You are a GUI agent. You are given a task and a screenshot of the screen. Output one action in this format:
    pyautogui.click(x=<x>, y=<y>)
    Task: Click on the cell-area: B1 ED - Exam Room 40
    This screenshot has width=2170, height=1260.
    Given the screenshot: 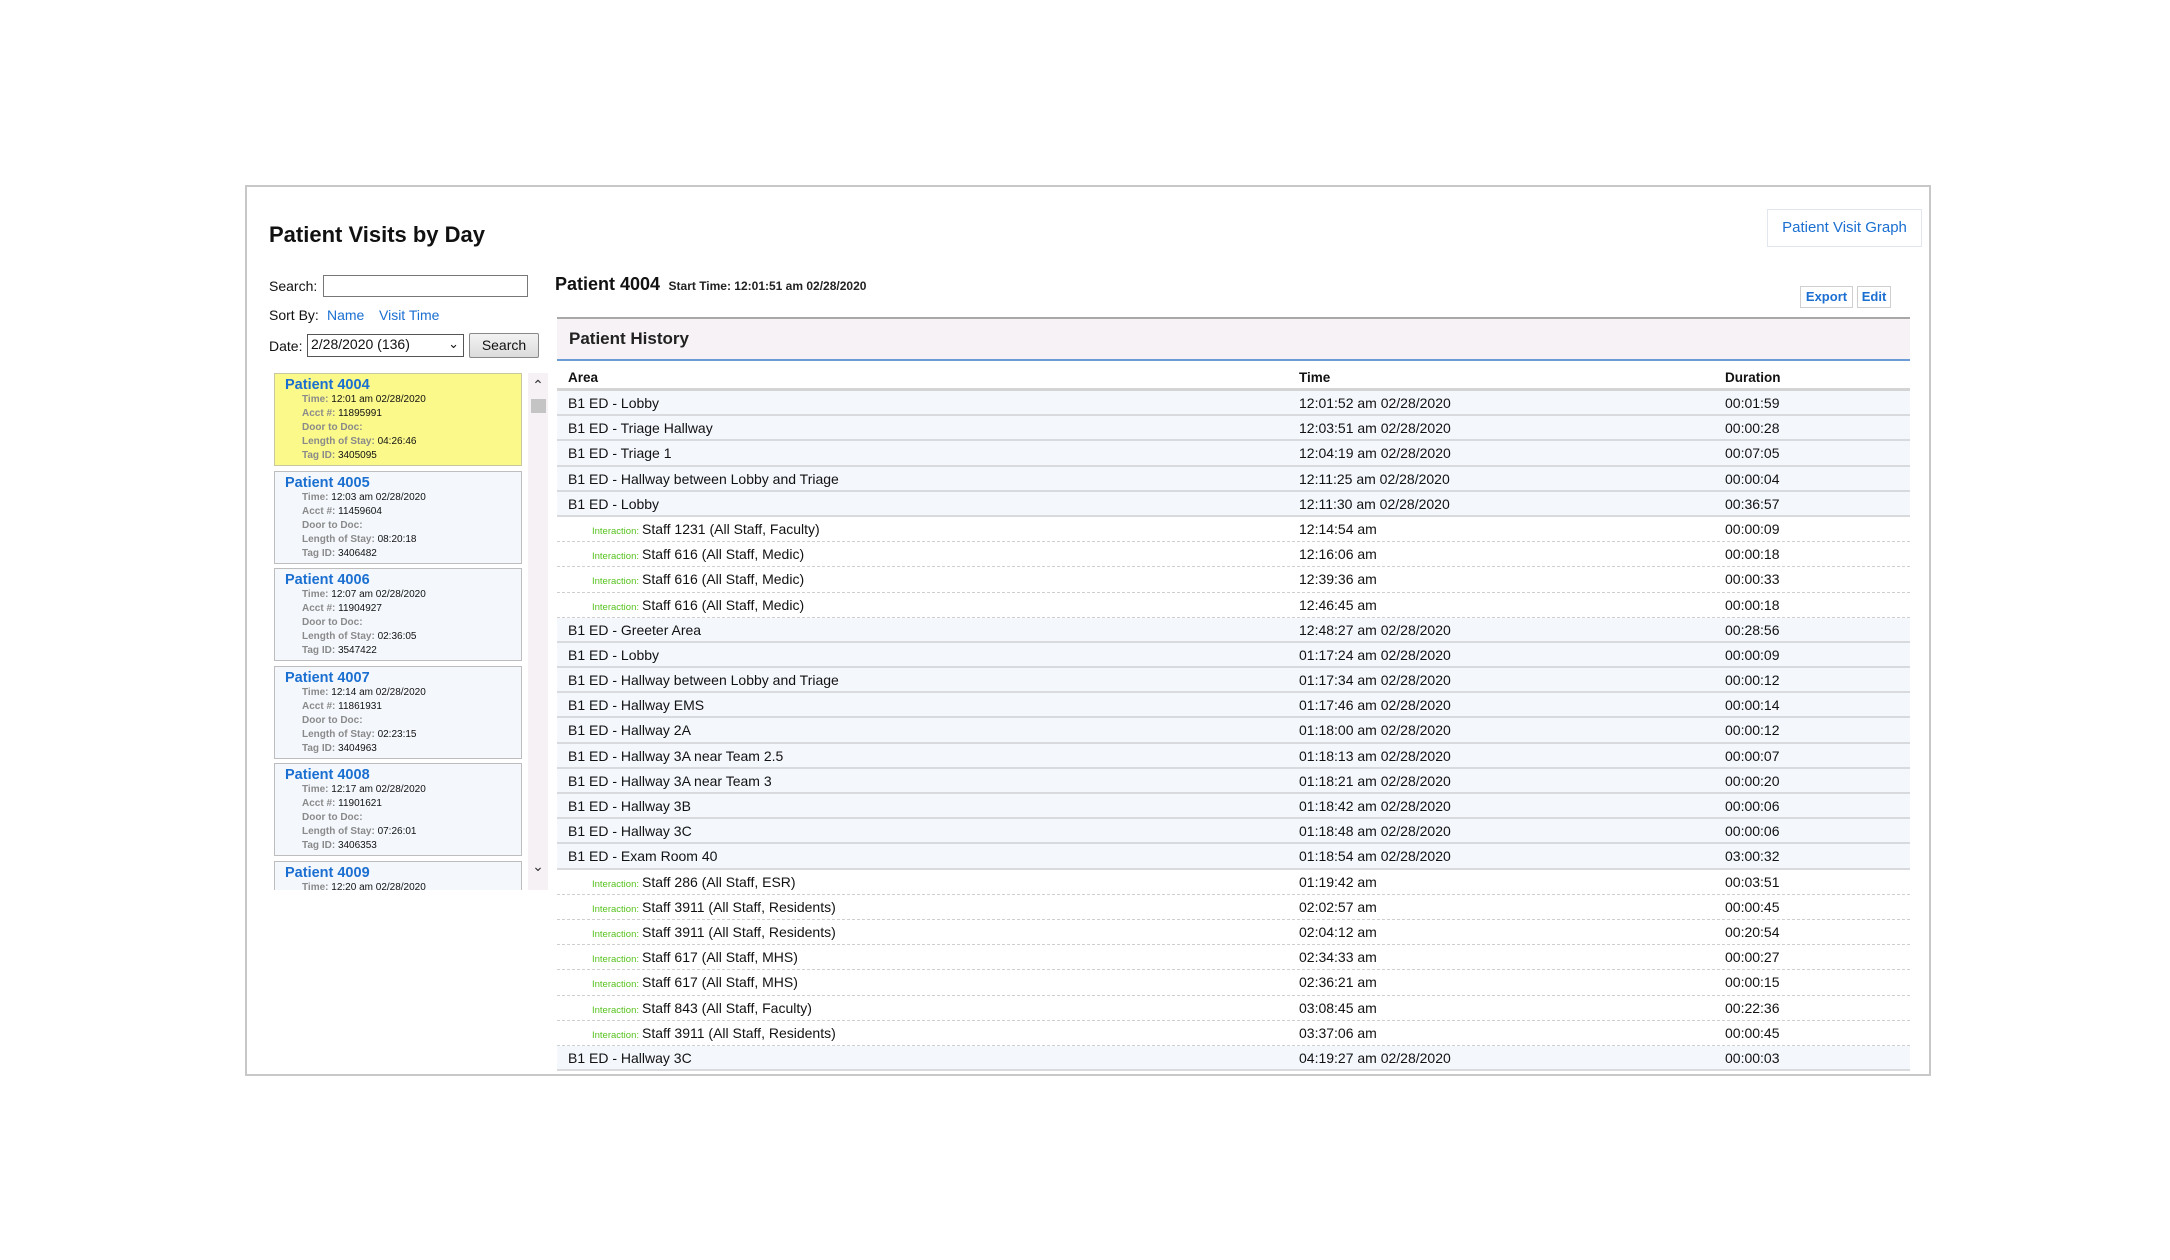 What is the action you would take?
    pyautogui.click(x=642, y=856)
    